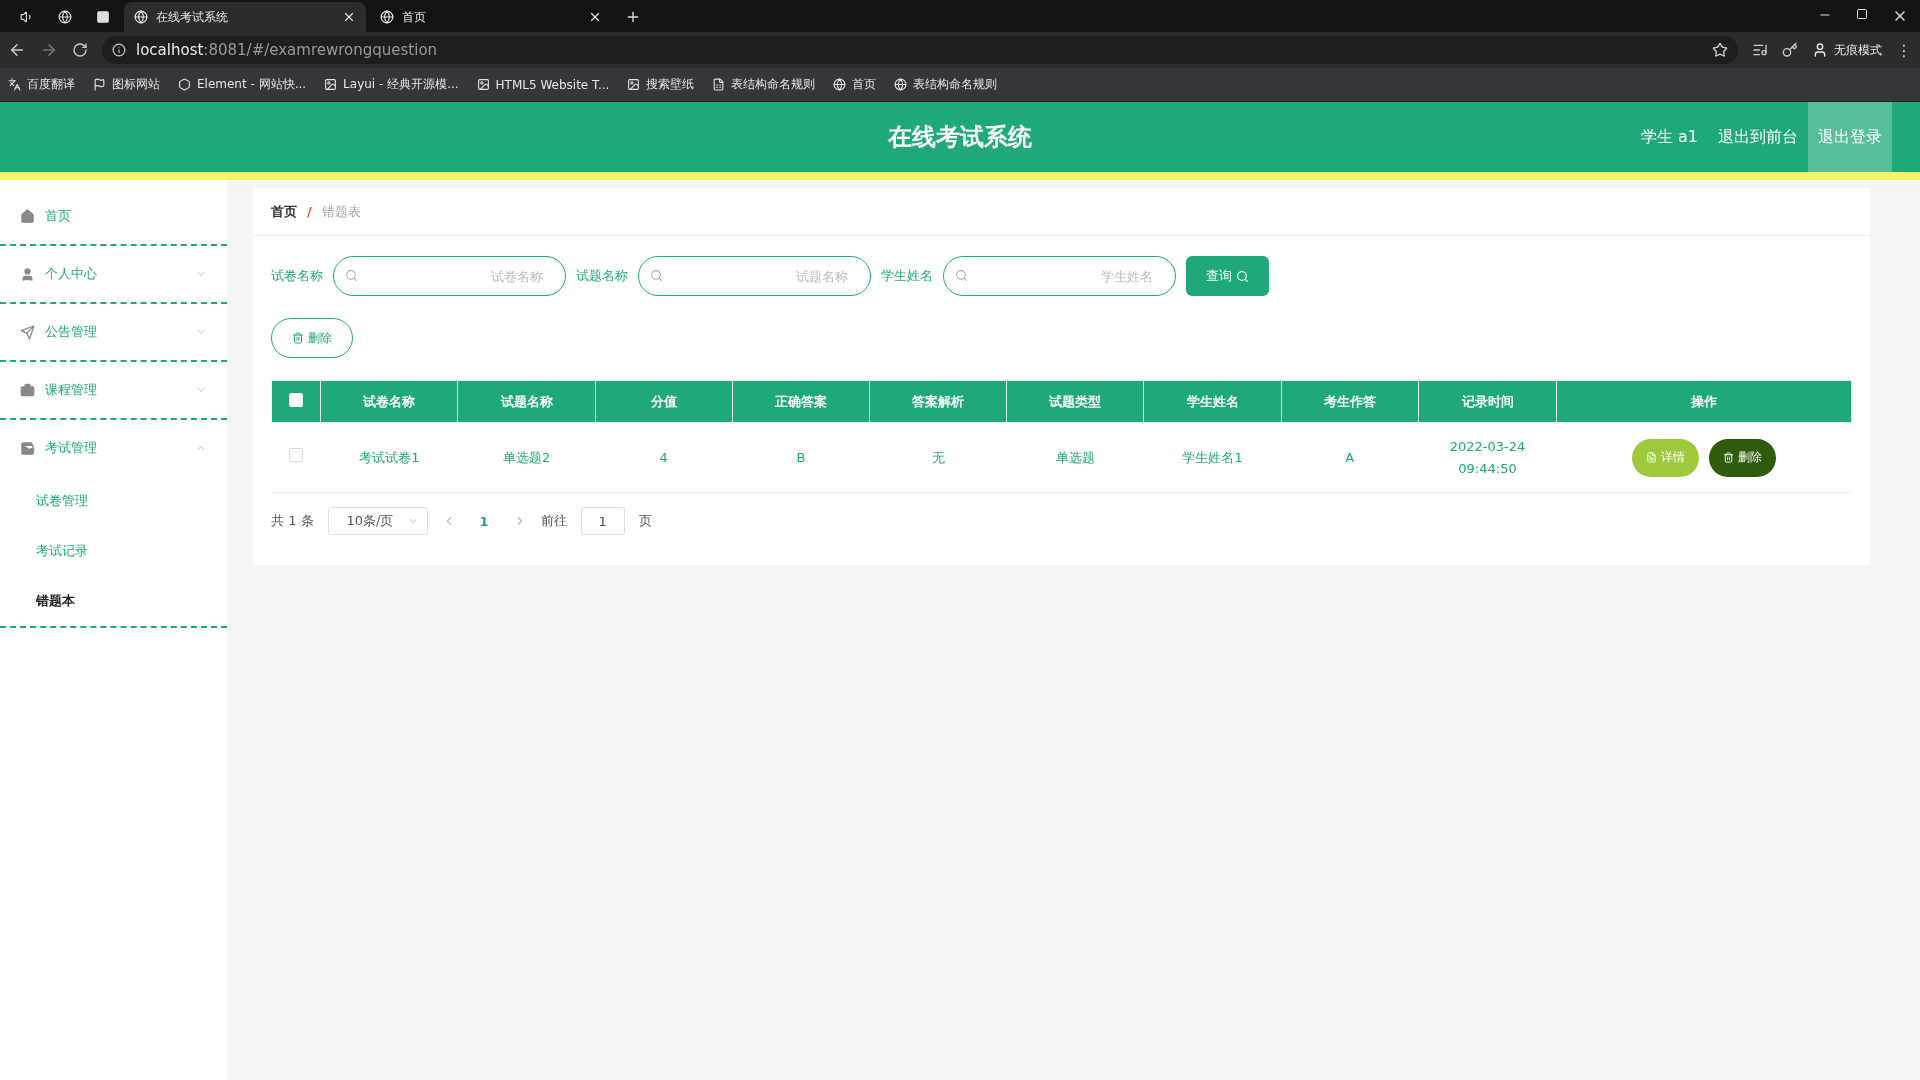  Describe the element at coordinates (1652, 457) in the screenshot. I see `document-icon` at that location.